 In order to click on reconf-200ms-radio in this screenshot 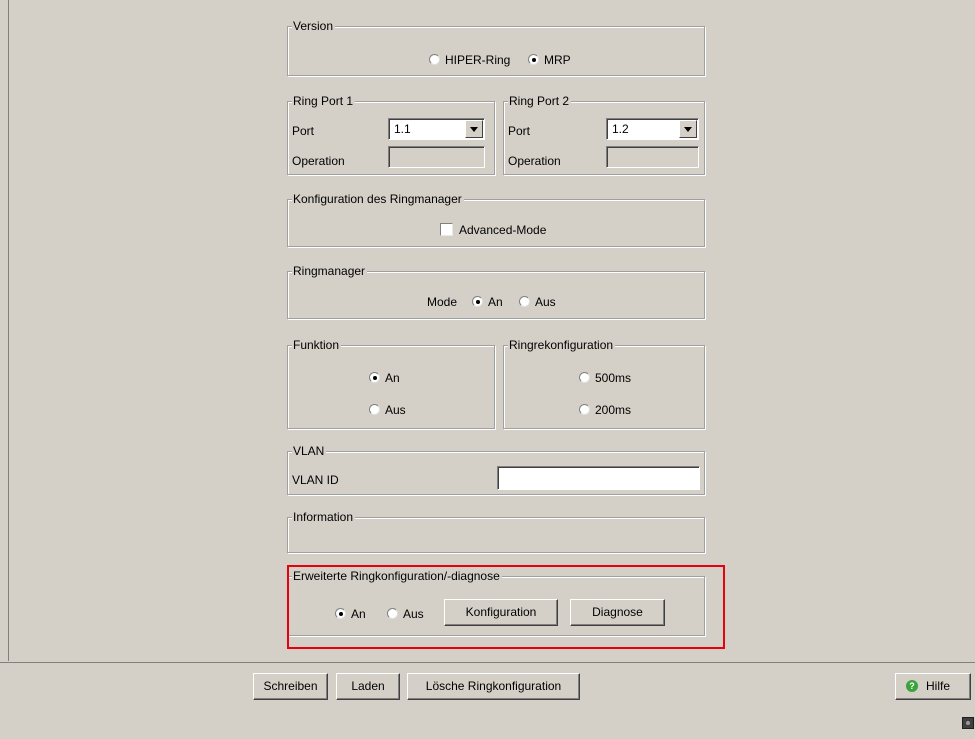, I will do `click(584, 409)`.